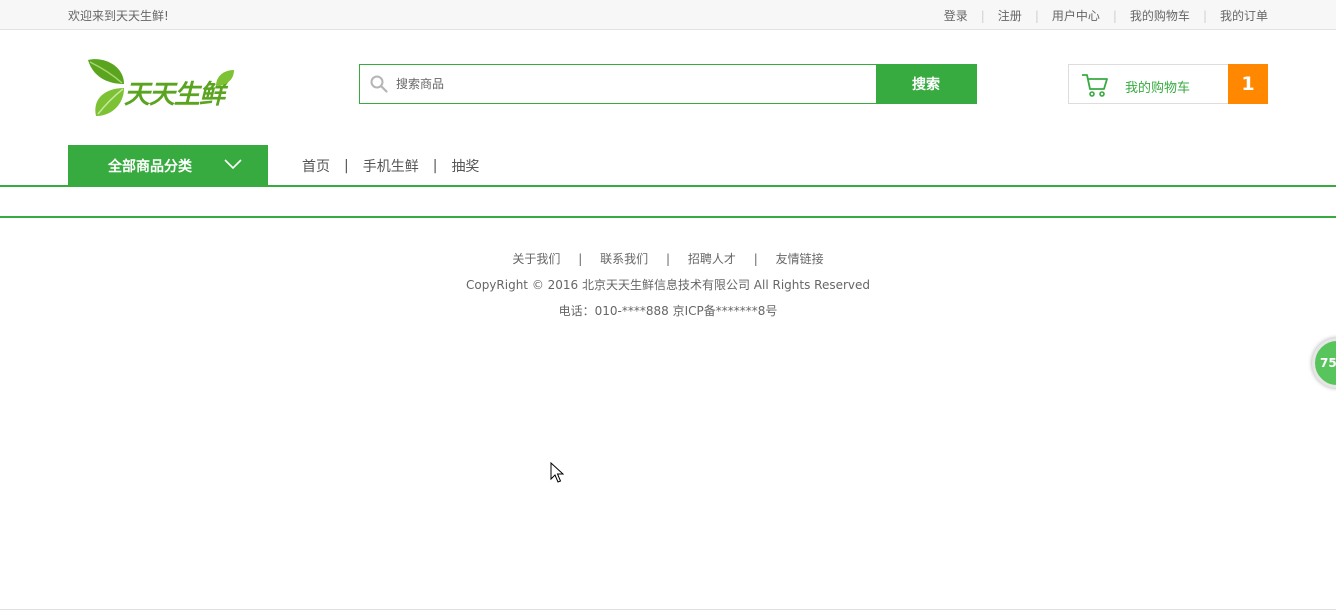 Image resolution: width=1336 pixels, height=611 pixels. What do you see at coordinates (1095, 85) in the screenshot?
I see `shopping-cart-icon` at bounding box center [1095, 85].